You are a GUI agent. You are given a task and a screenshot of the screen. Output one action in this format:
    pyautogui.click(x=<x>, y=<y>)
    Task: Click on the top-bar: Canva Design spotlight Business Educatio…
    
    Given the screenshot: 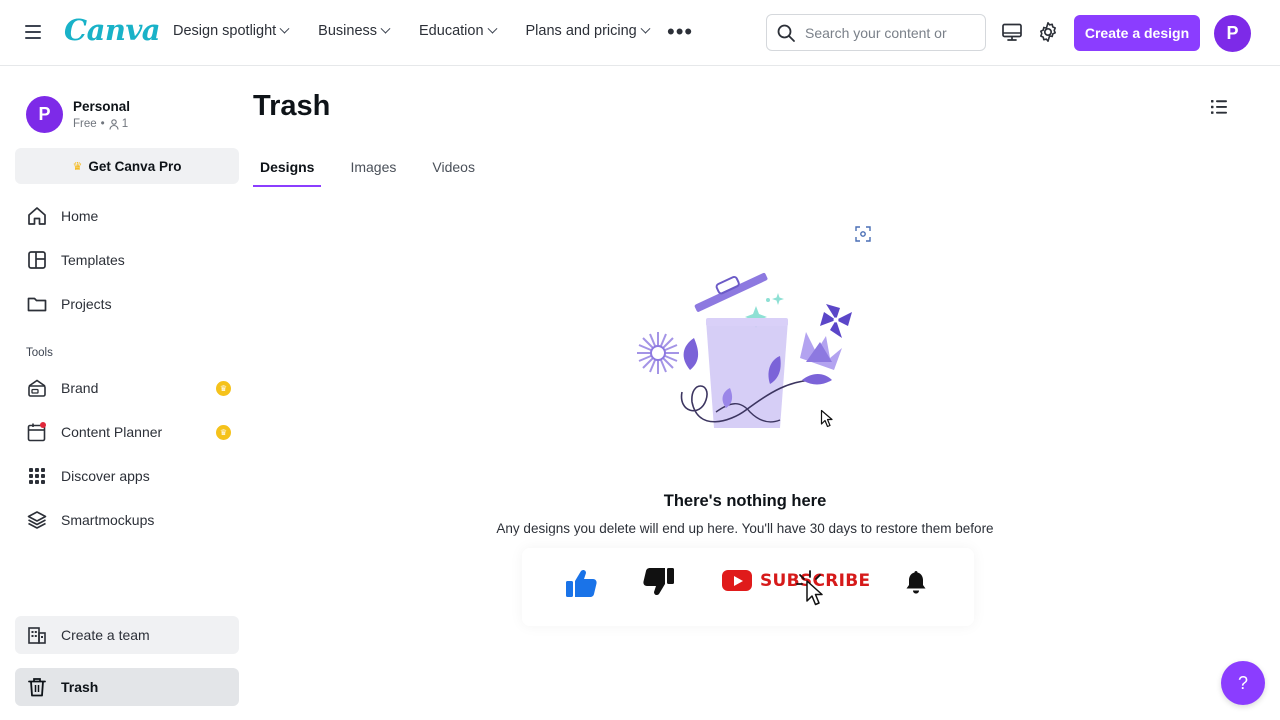 What is the action you would take?
    pyautogui.click(x=640, y=33)
    